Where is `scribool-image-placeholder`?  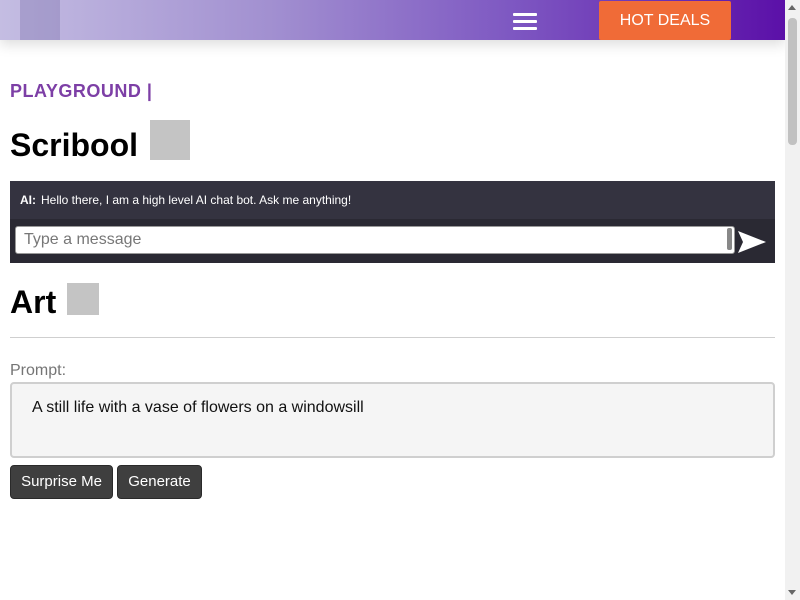
scribool-image-placeholder is located at coordinates (170, 140).